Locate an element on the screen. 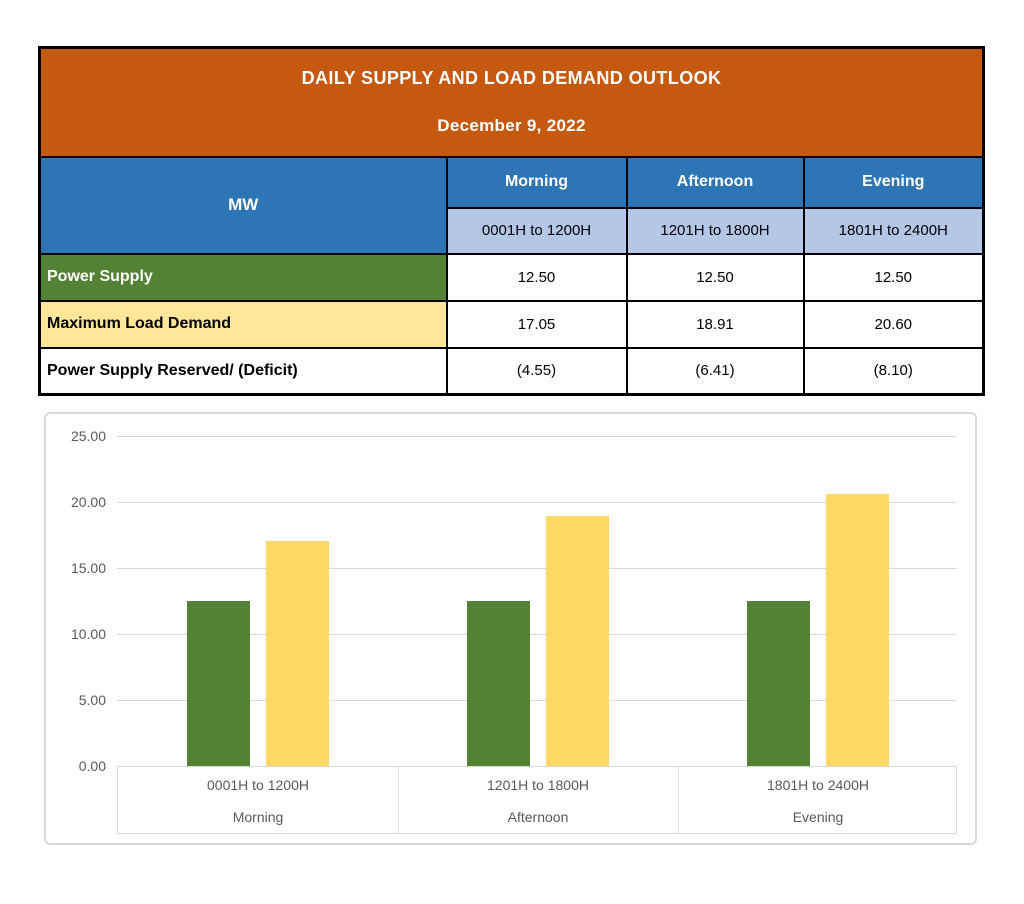 The height and width of the screenshot is (904, 1024). x-axis-time-label: 0001H to 1200H is located at coordinates (258, 785).